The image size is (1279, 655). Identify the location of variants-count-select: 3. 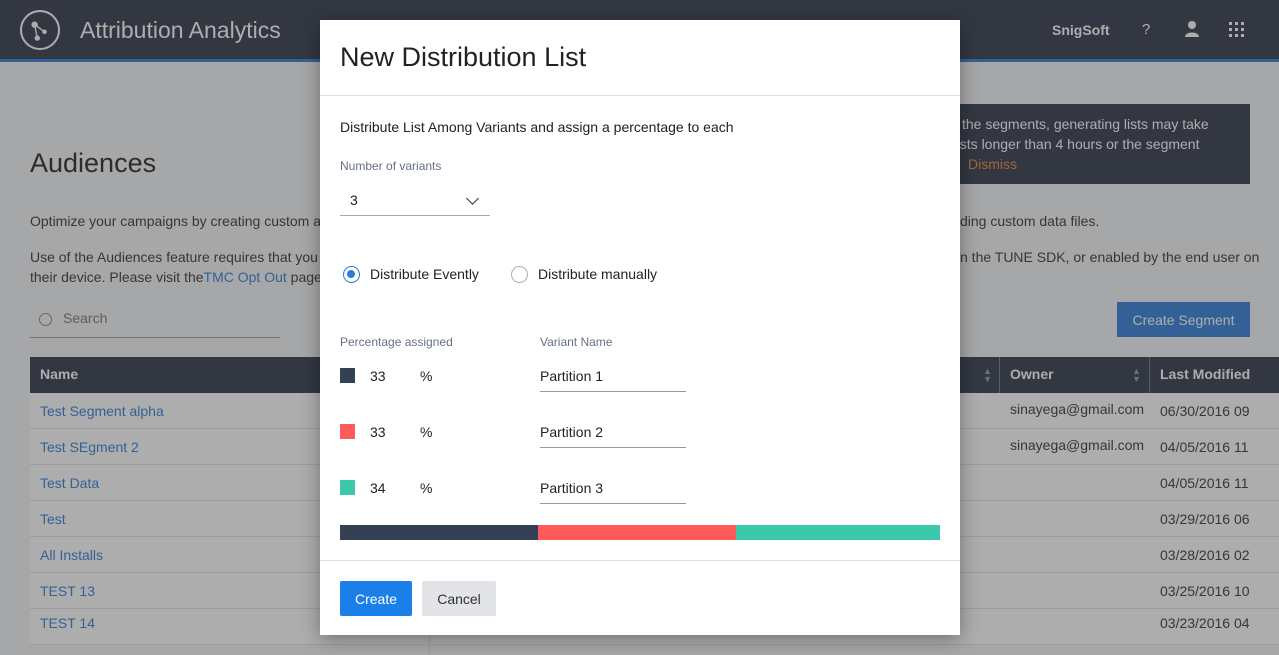
(415, 201).